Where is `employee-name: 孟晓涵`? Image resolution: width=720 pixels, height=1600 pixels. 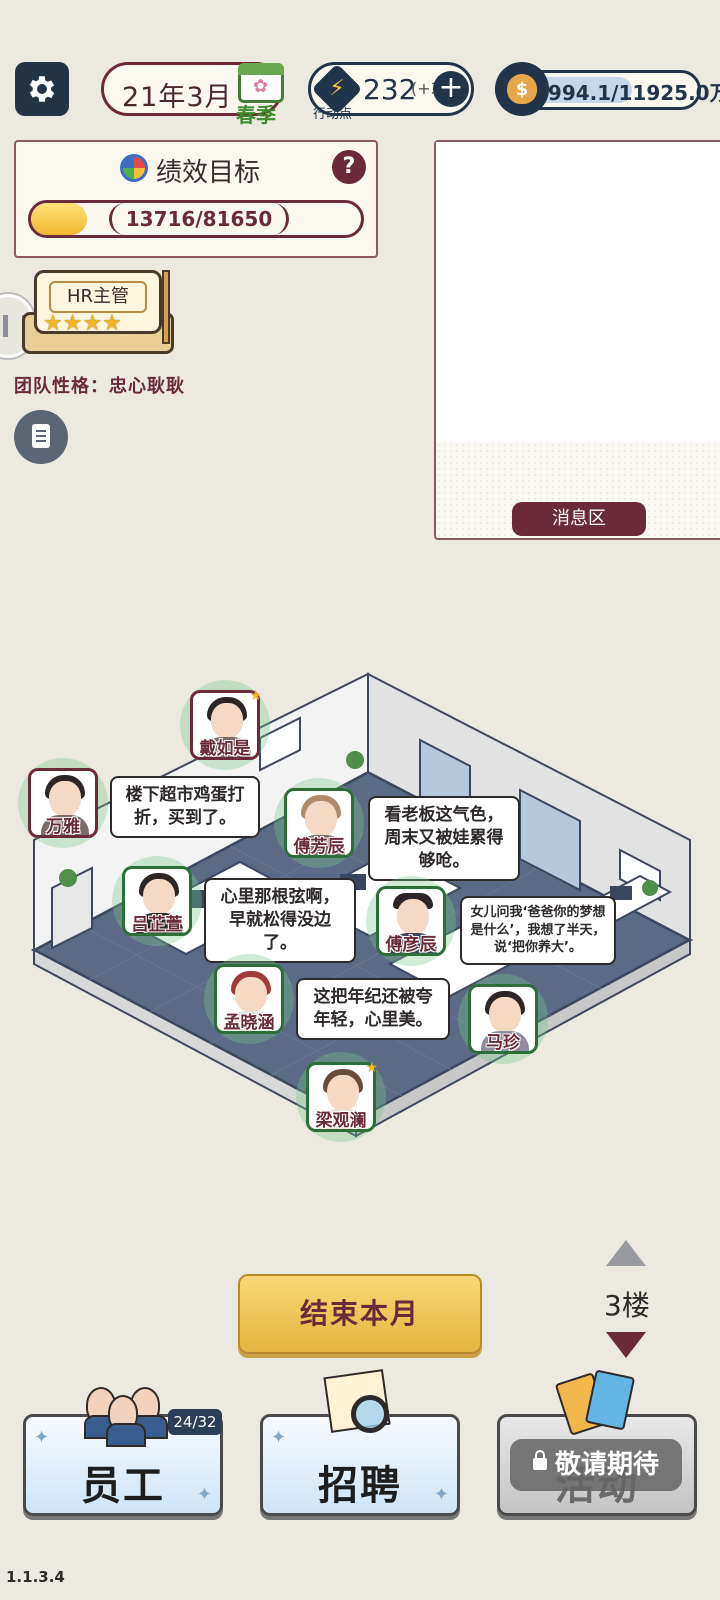
employee-name: 孟晓涵 is located at coordinates (249, 1023).